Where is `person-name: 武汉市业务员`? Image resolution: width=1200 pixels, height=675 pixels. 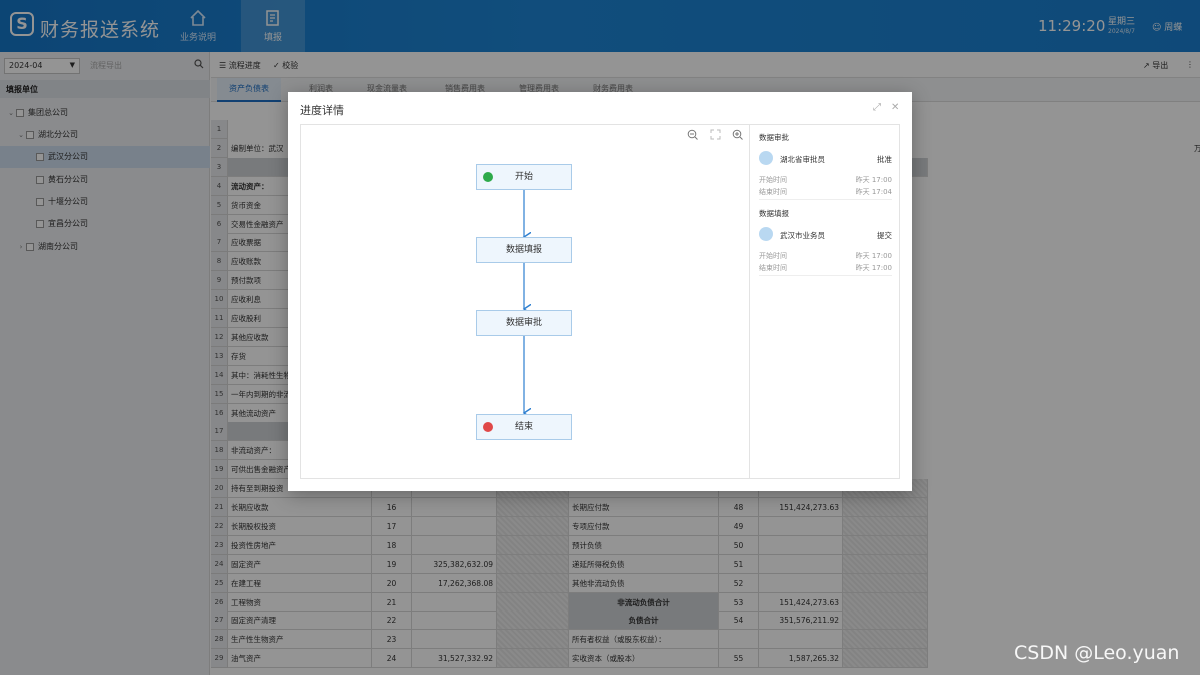
person-name: 武汉市业务员 is located at coordinates (802, 235).